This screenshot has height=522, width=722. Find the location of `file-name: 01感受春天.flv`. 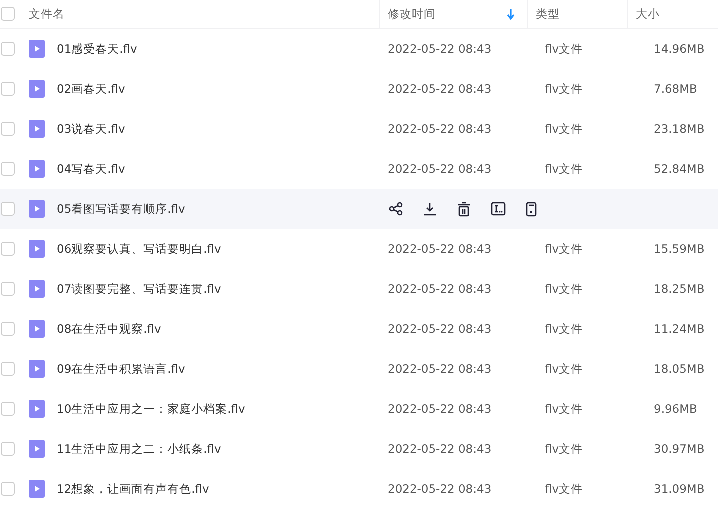

file-name: 01感受春天.flv is located at coordinates (97, 49).